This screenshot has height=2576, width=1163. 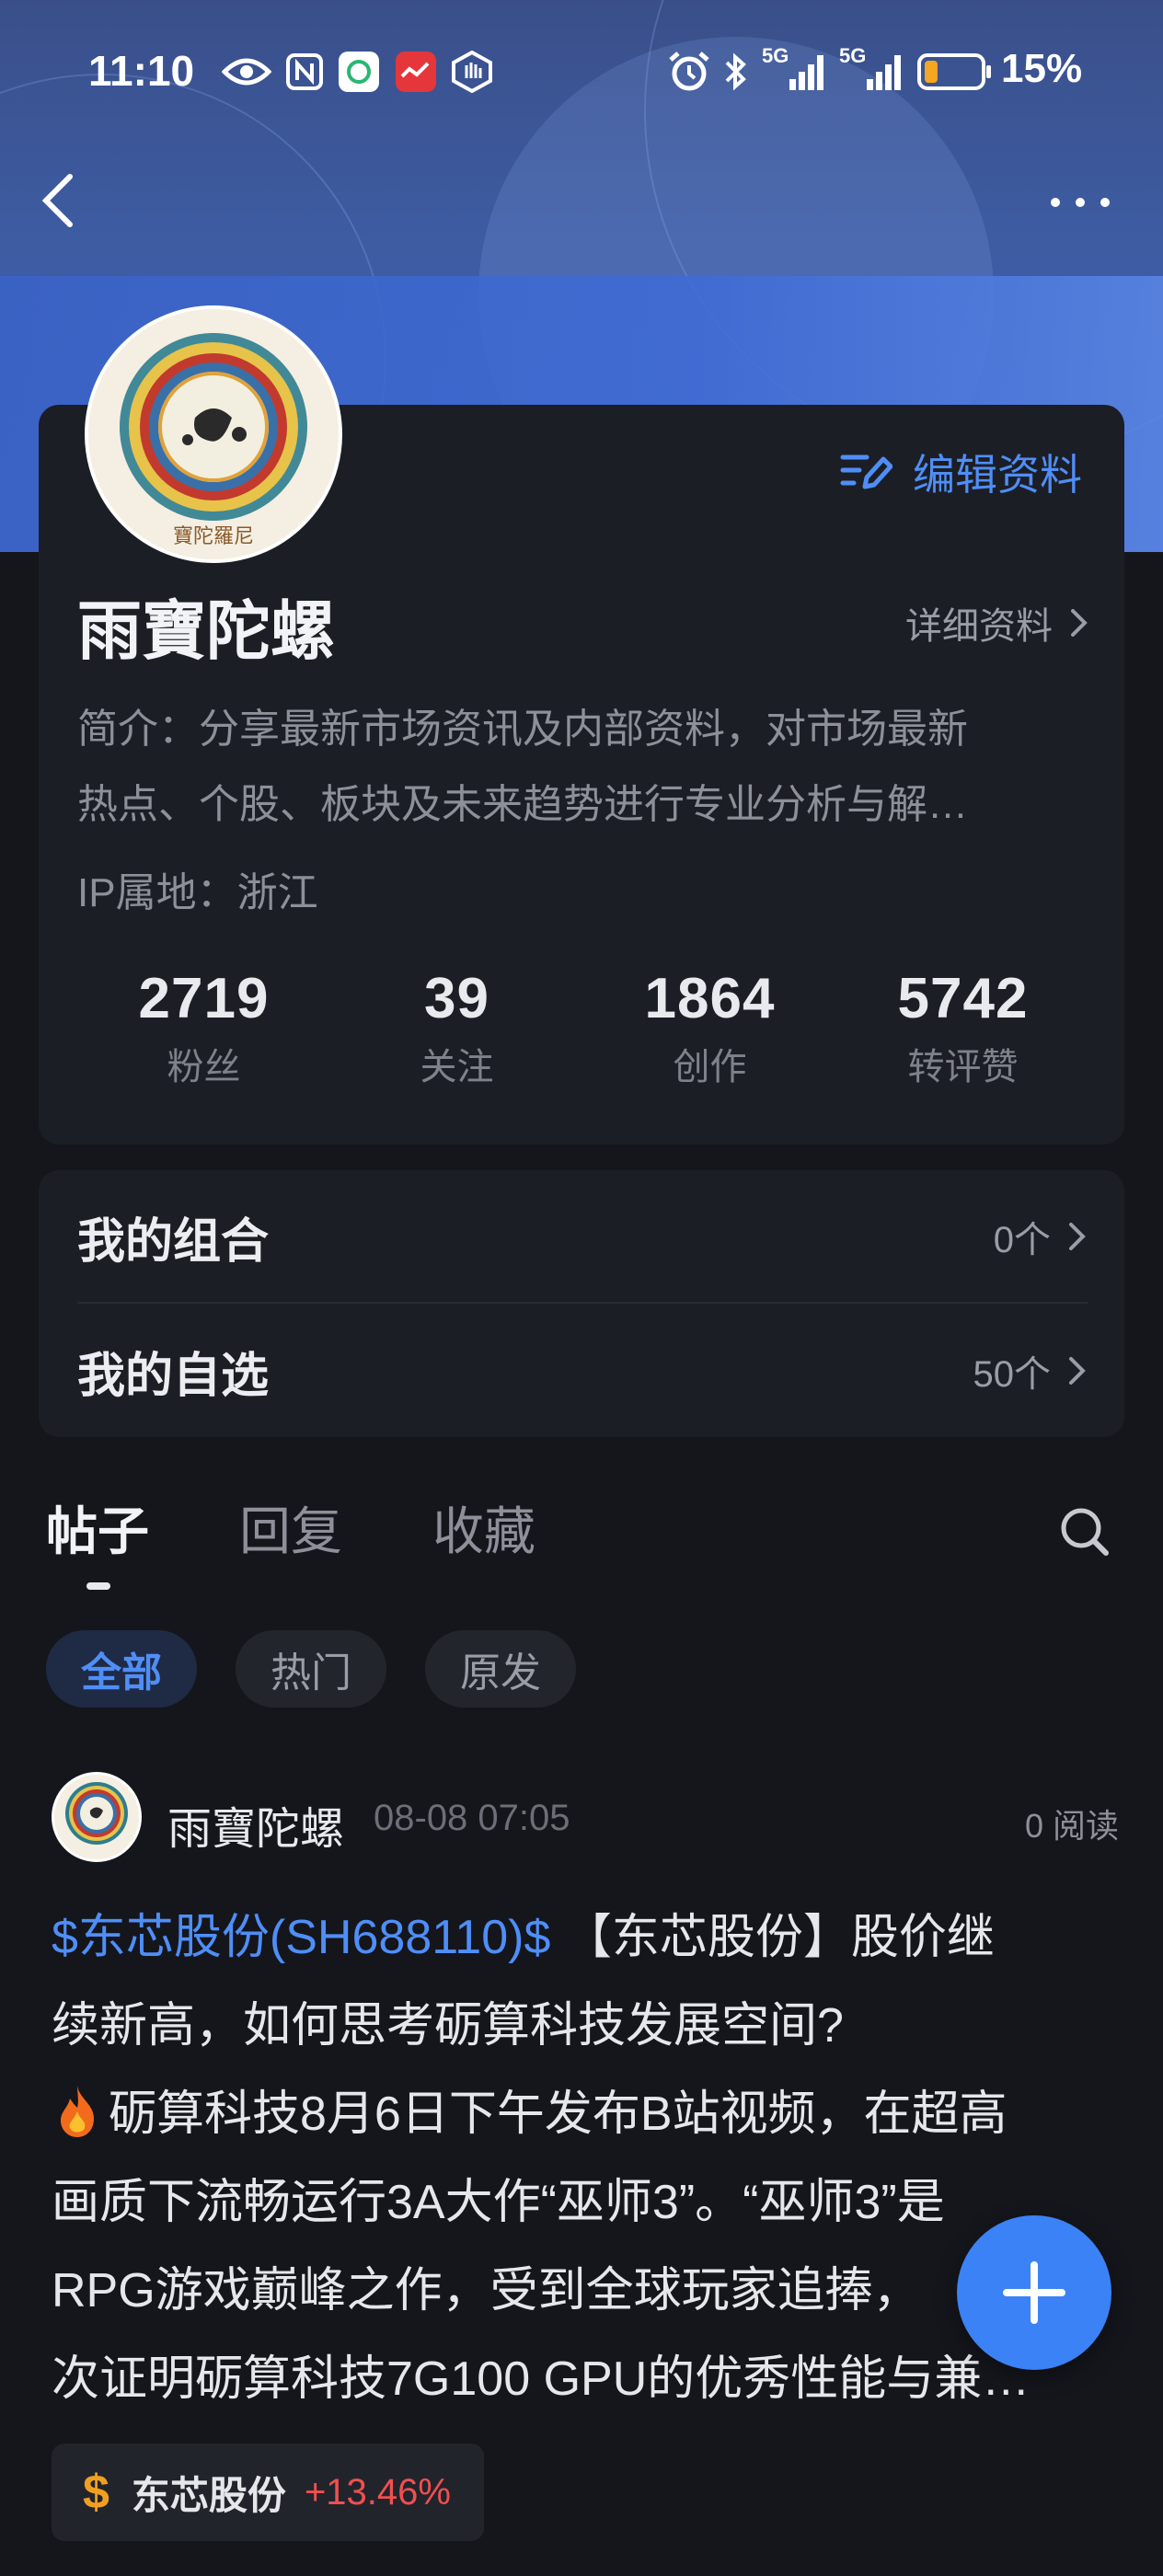 I want to click on divider, so click(x=582, y=1303).